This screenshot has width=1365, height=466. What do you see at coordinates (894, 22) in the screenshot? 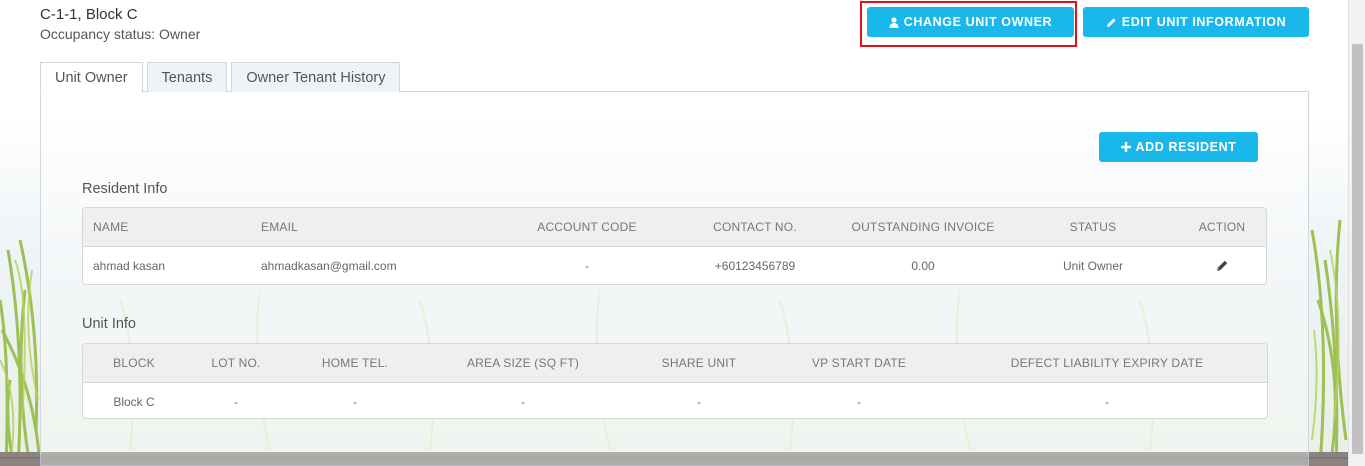
I see `user-icon` at bounding box center [894, 22].